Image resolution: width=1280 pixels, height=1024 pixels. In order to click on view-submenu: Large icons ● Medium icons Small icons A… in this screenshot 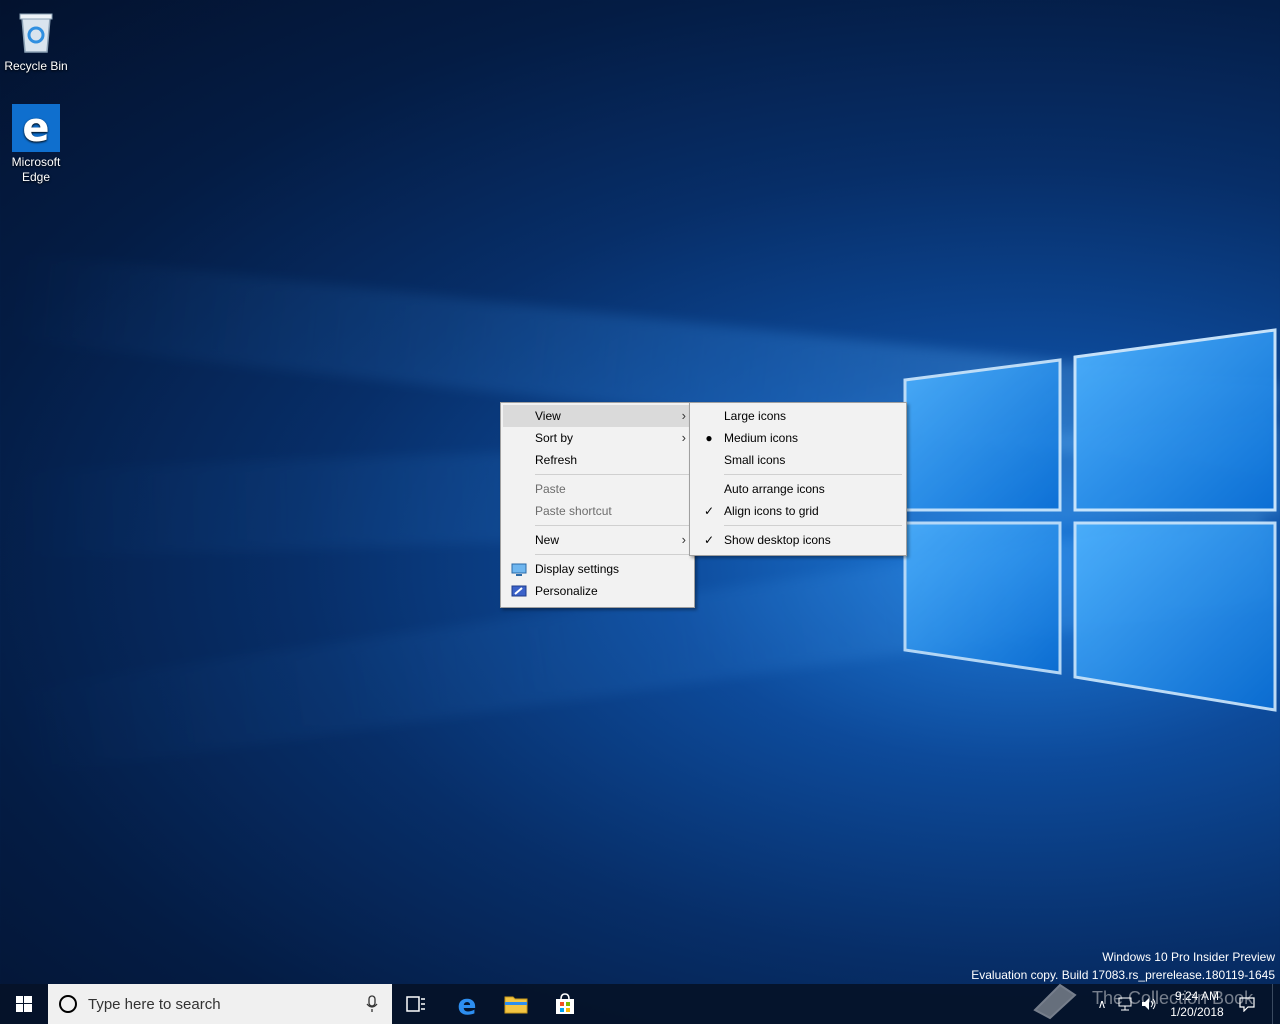, I will do `click(798, 479)`.